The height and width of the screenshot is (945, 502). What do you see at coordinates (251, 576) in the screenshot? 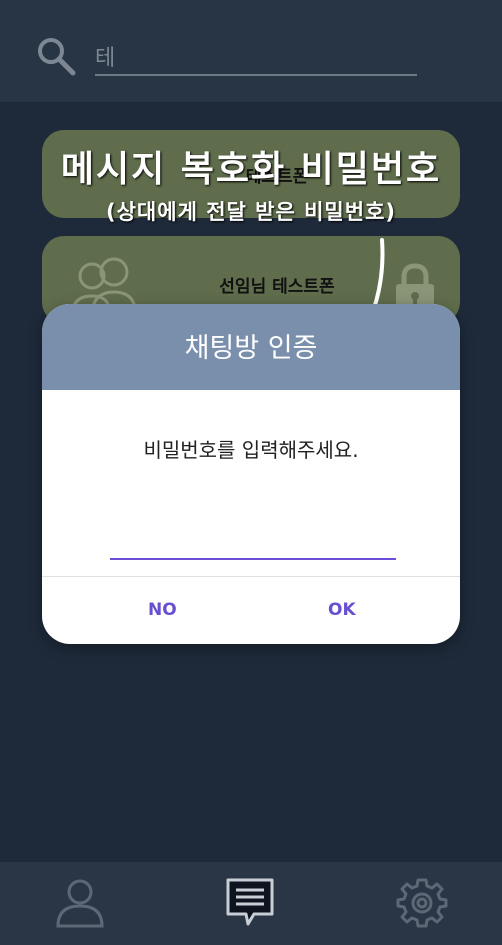
I see `dialog-divider` at bounding box center [251, 576].